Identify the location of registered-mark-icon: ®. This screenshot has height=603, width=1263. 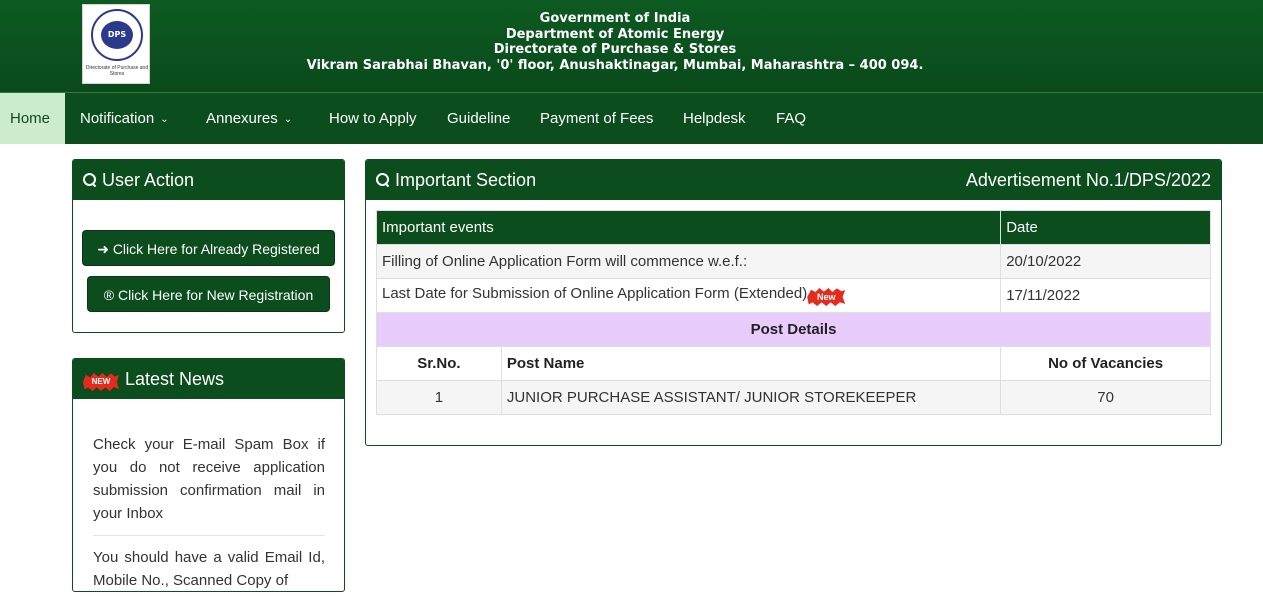
(109, 295).